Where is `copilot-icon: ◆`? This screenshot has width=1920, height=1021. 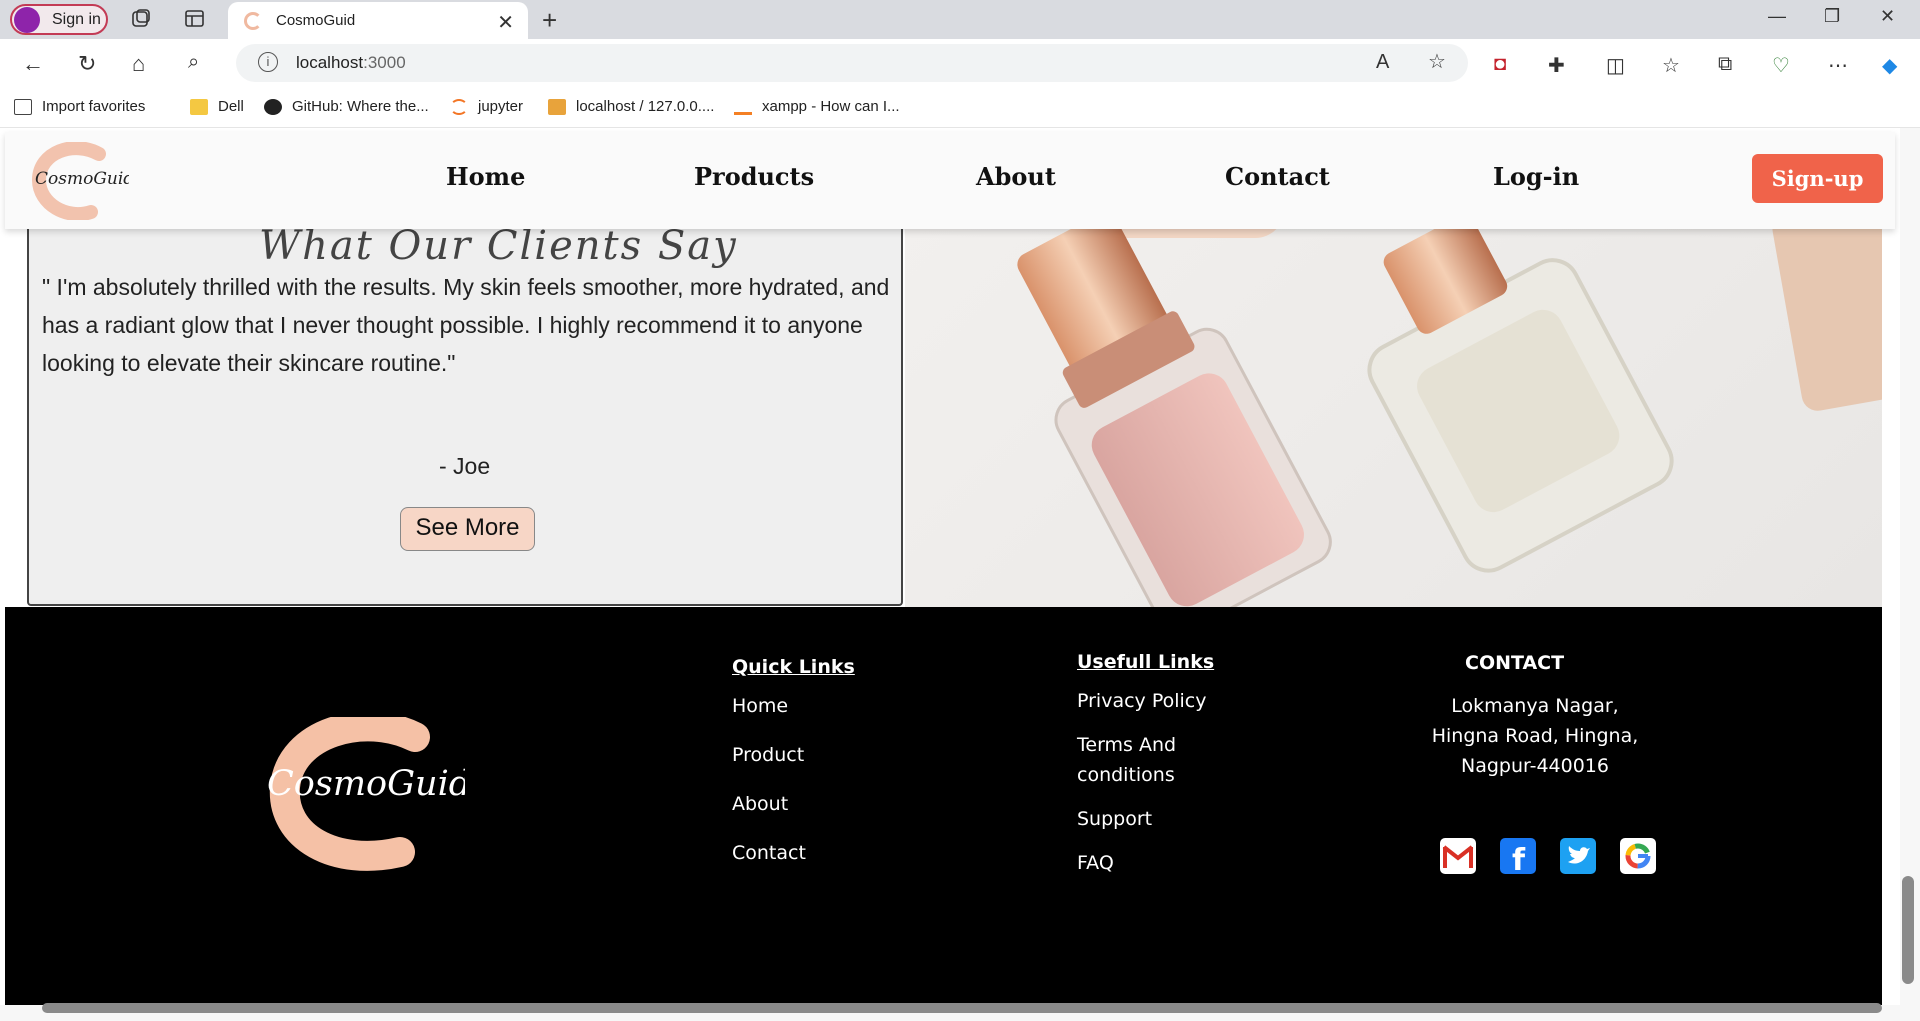
copilot-icon: ◆ is located at coordinates (1889, 65).